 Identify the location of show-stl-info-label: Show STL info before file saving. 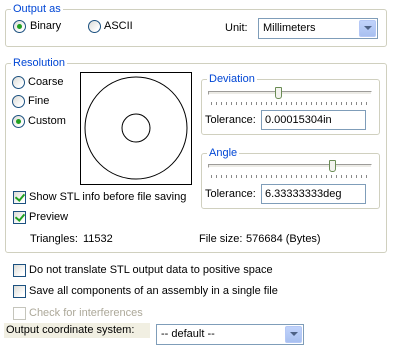
(107, 197).